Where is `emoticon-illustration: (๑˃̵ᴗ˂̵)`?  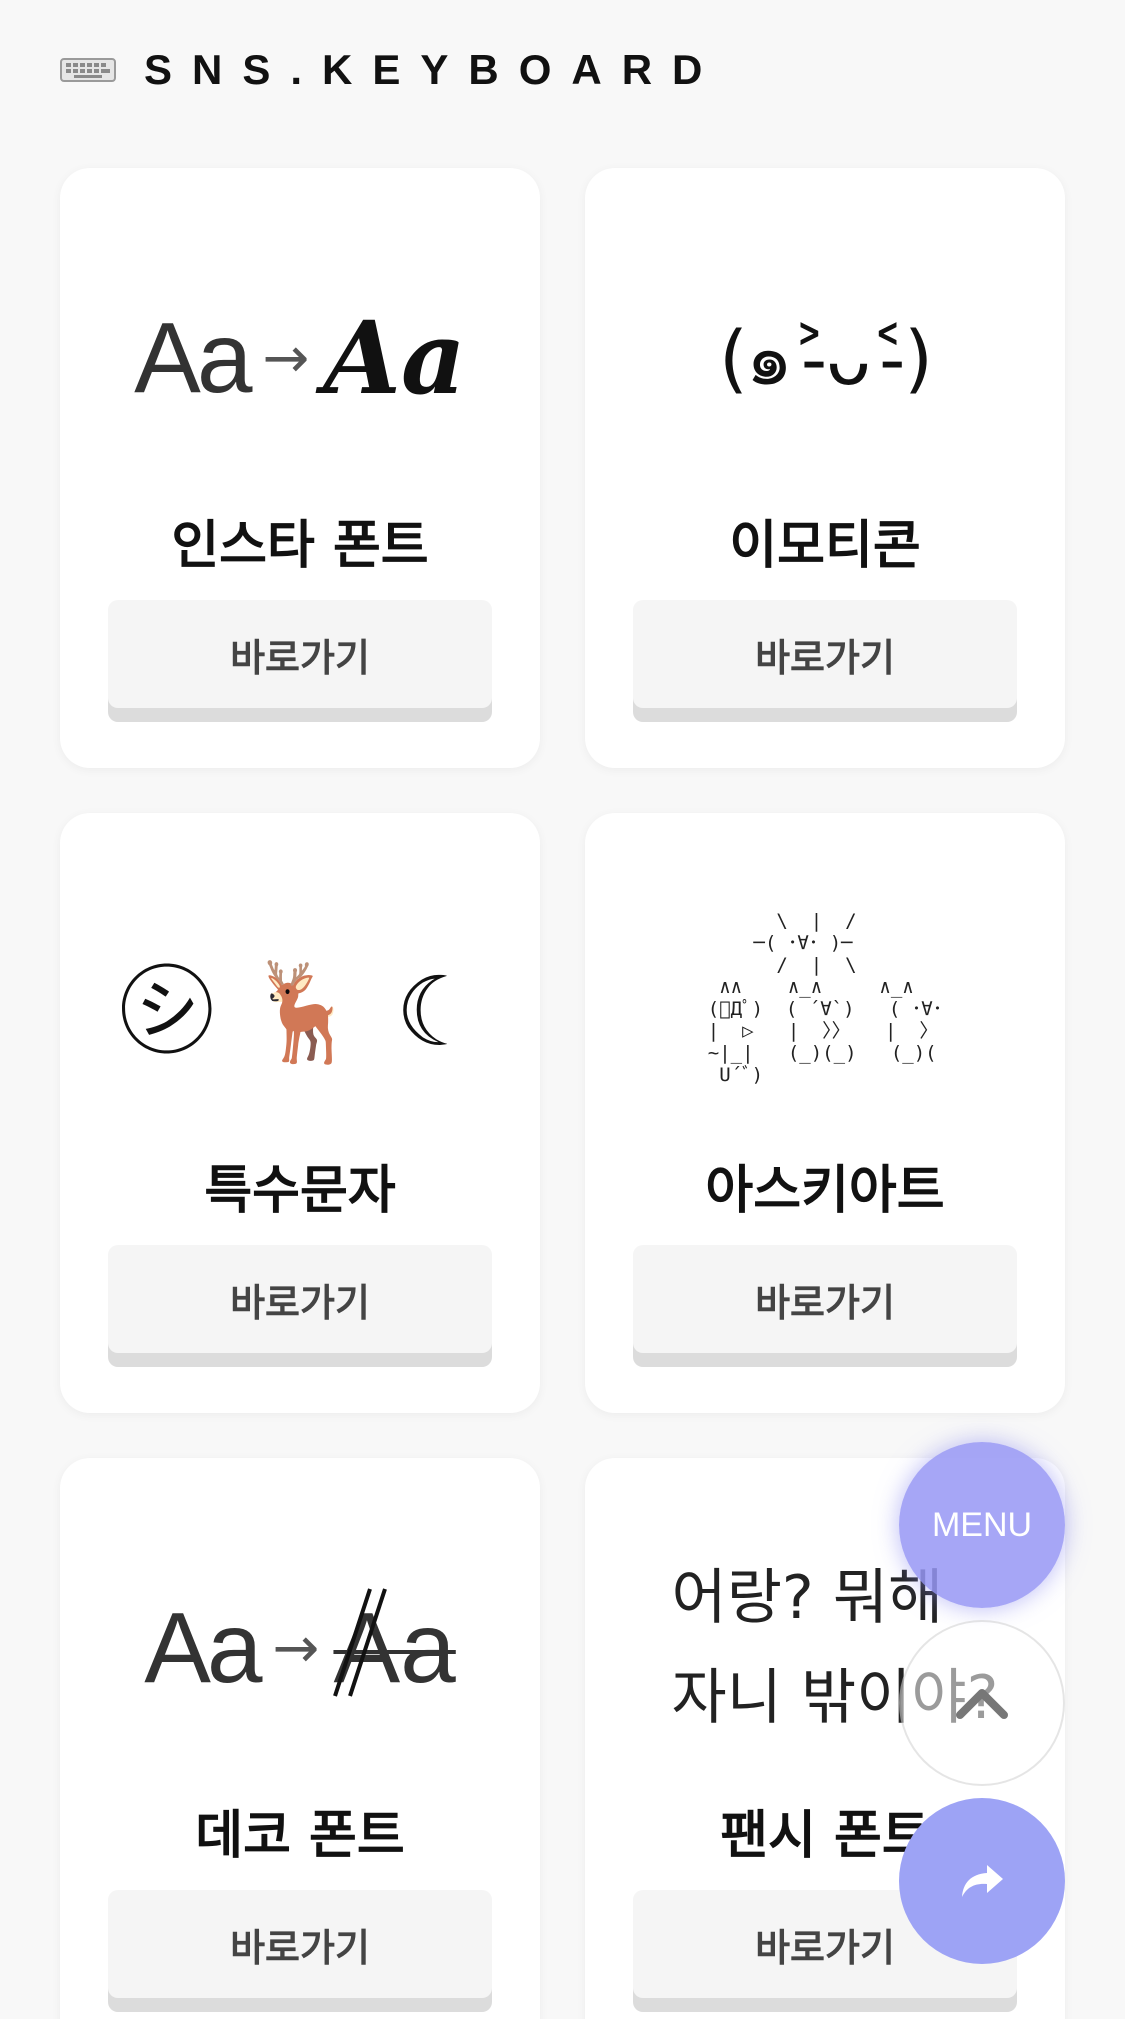 emoticon-illustration: (๑˃̵ᴗ˂̵) is located at coordinates (825, 358).